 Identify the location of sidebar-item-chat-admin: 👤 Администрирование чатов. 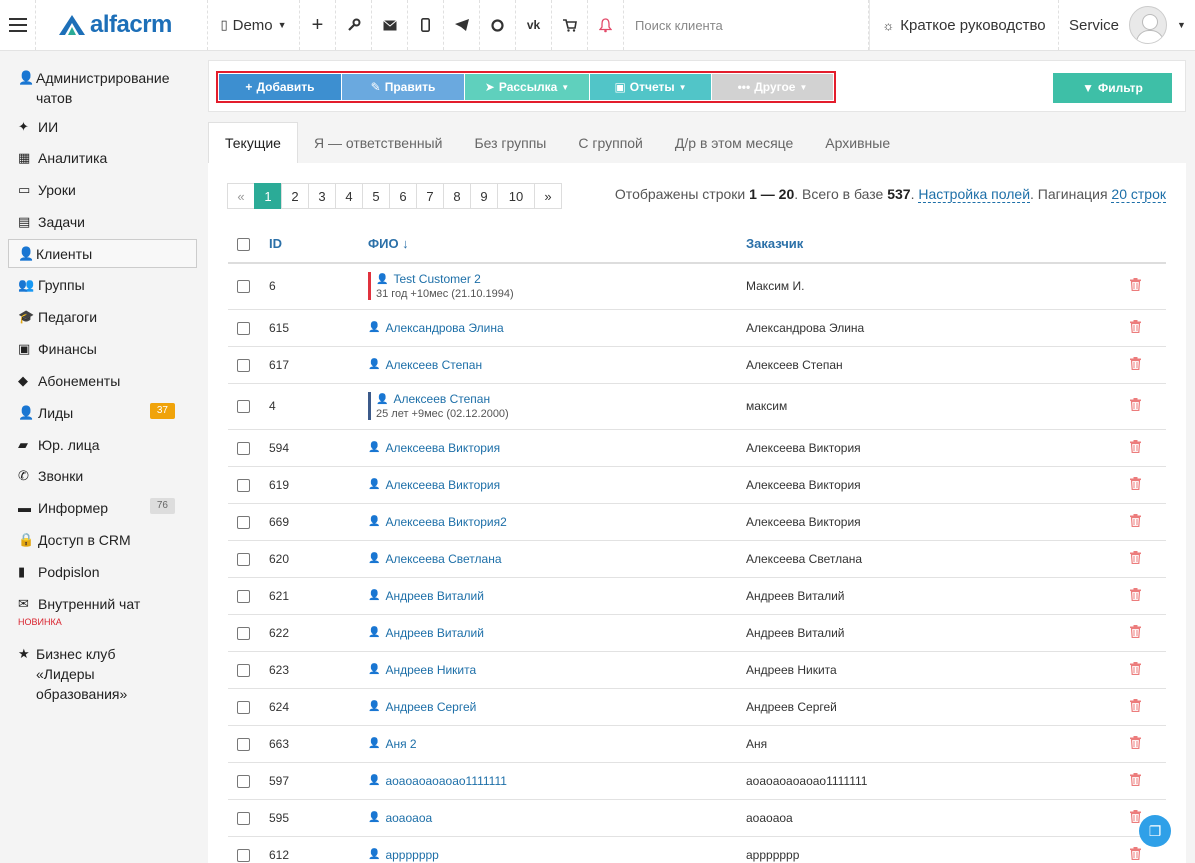
(95, 88).